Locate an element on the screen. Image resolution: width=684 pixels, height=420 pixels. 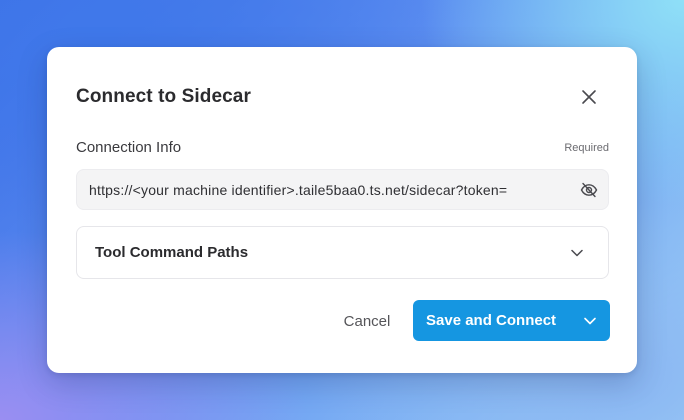
connection-info-input is located at coordinates (330, 189).